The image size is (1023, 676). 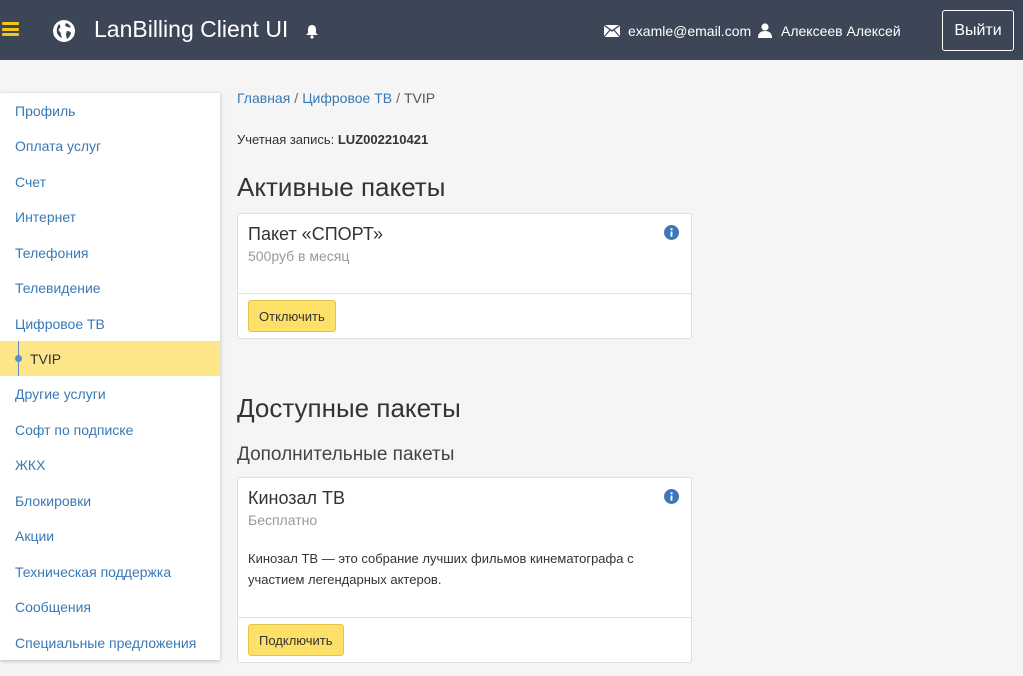 I want to click on sidebar-item-messages: Сообщения, so click(x=110, y=606).